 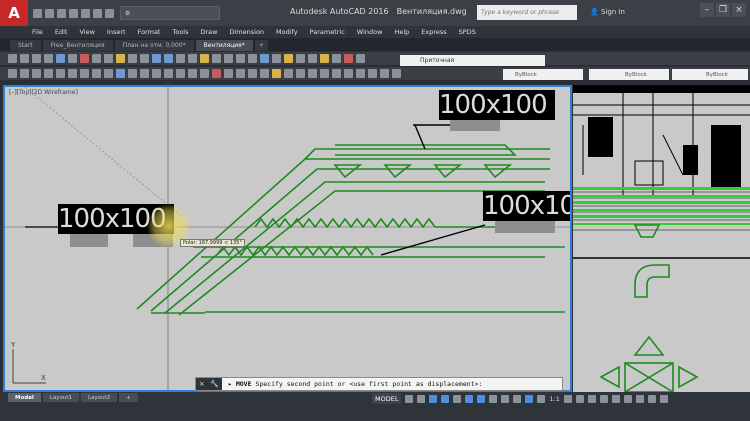 I want to click on paste-icon, so click(x=108, y=58).